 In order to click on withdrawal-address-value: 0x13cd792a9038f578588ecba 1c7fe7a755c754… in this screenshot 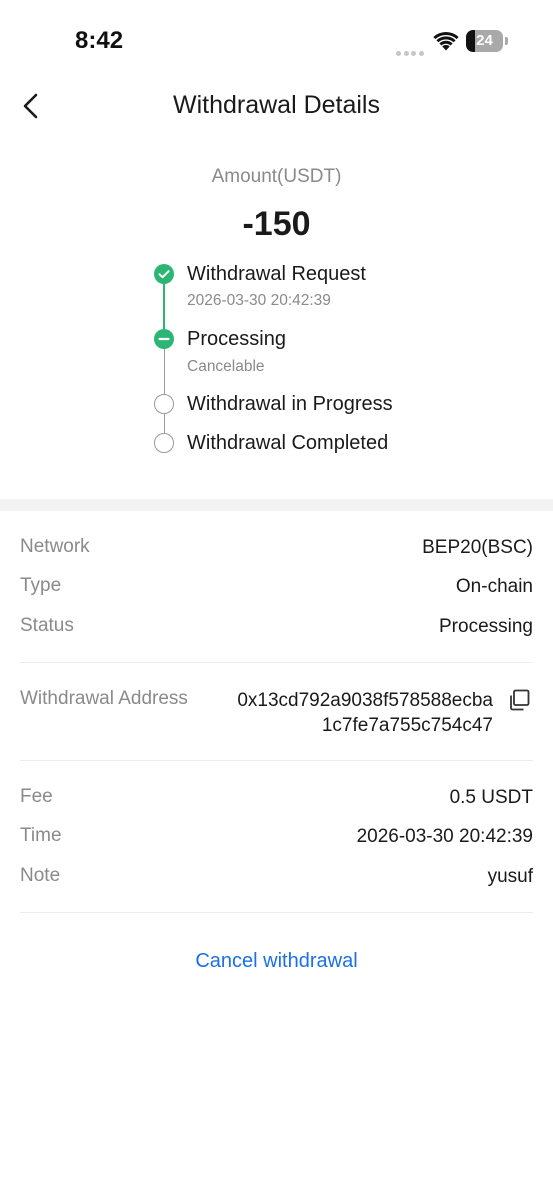, I will do `click(343, 713)`.